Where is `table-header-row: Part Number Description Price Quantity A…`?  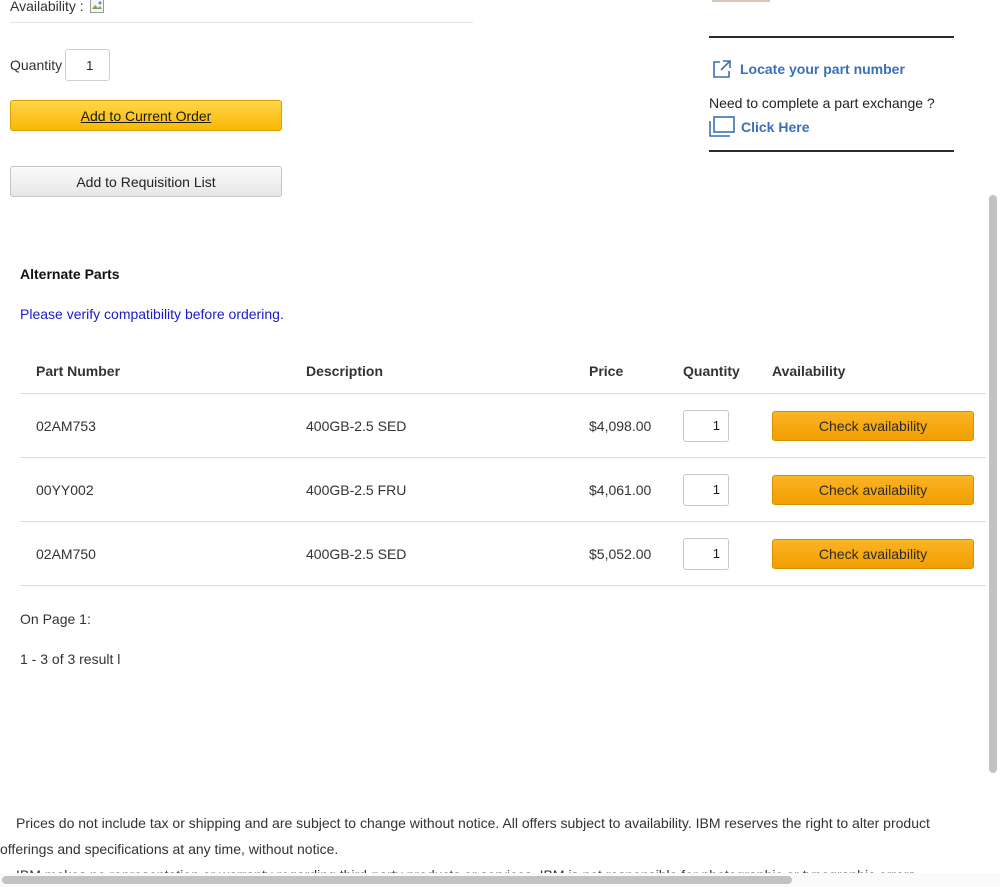
table-header-row: Part Number Description Price Quantity A… is located at coordinates (503, 370).